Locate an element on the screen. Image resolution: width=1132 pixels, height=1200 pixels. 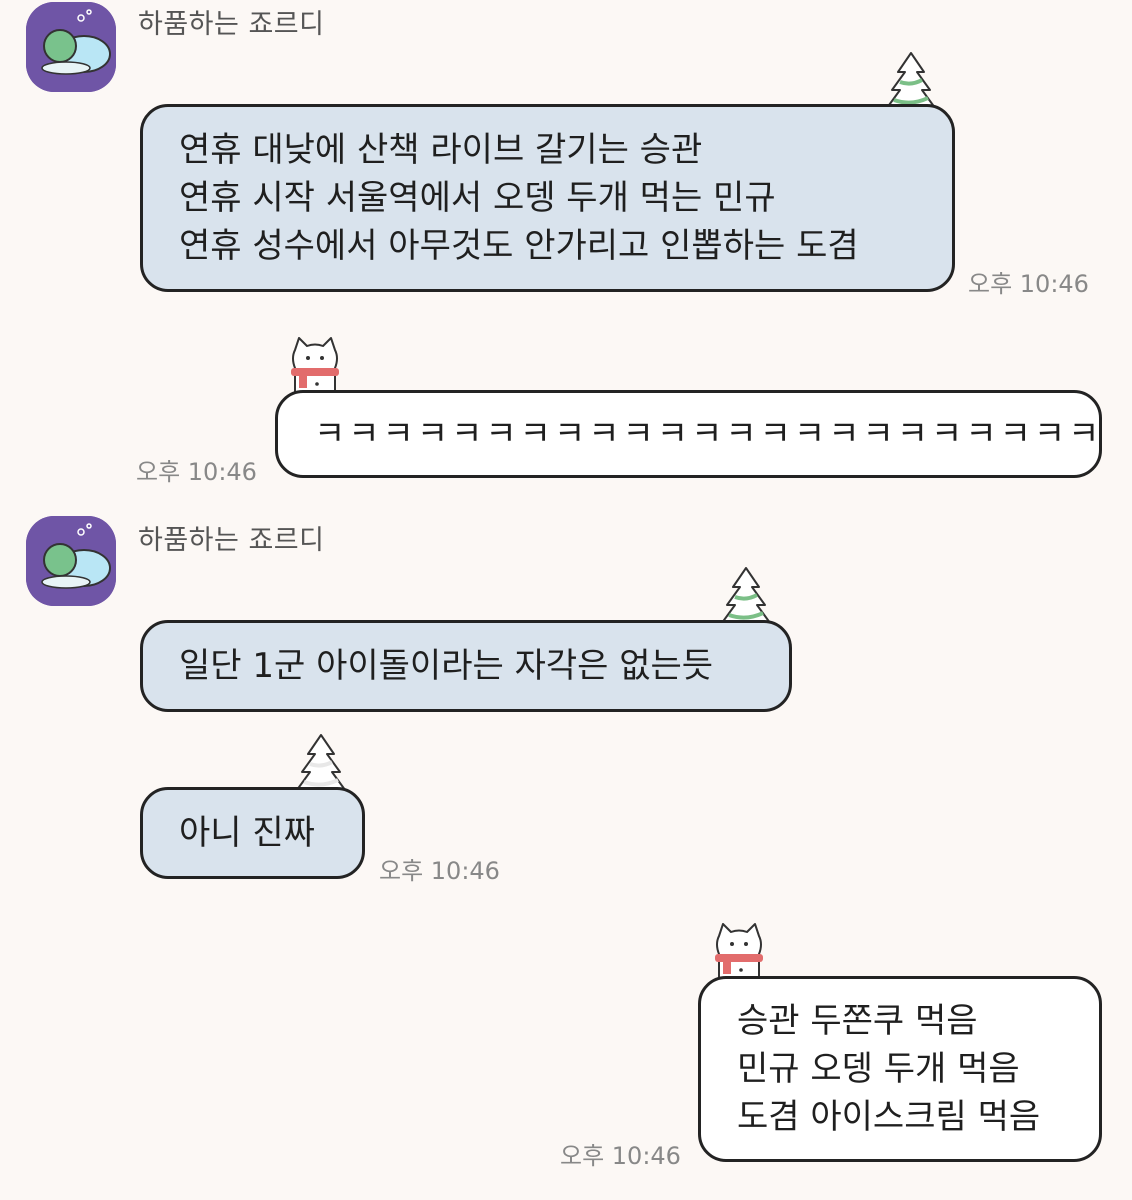
message-bubble: 일단 1군 아이돌이라는 자각은 없는듯 is located at coordinates (466, 666).